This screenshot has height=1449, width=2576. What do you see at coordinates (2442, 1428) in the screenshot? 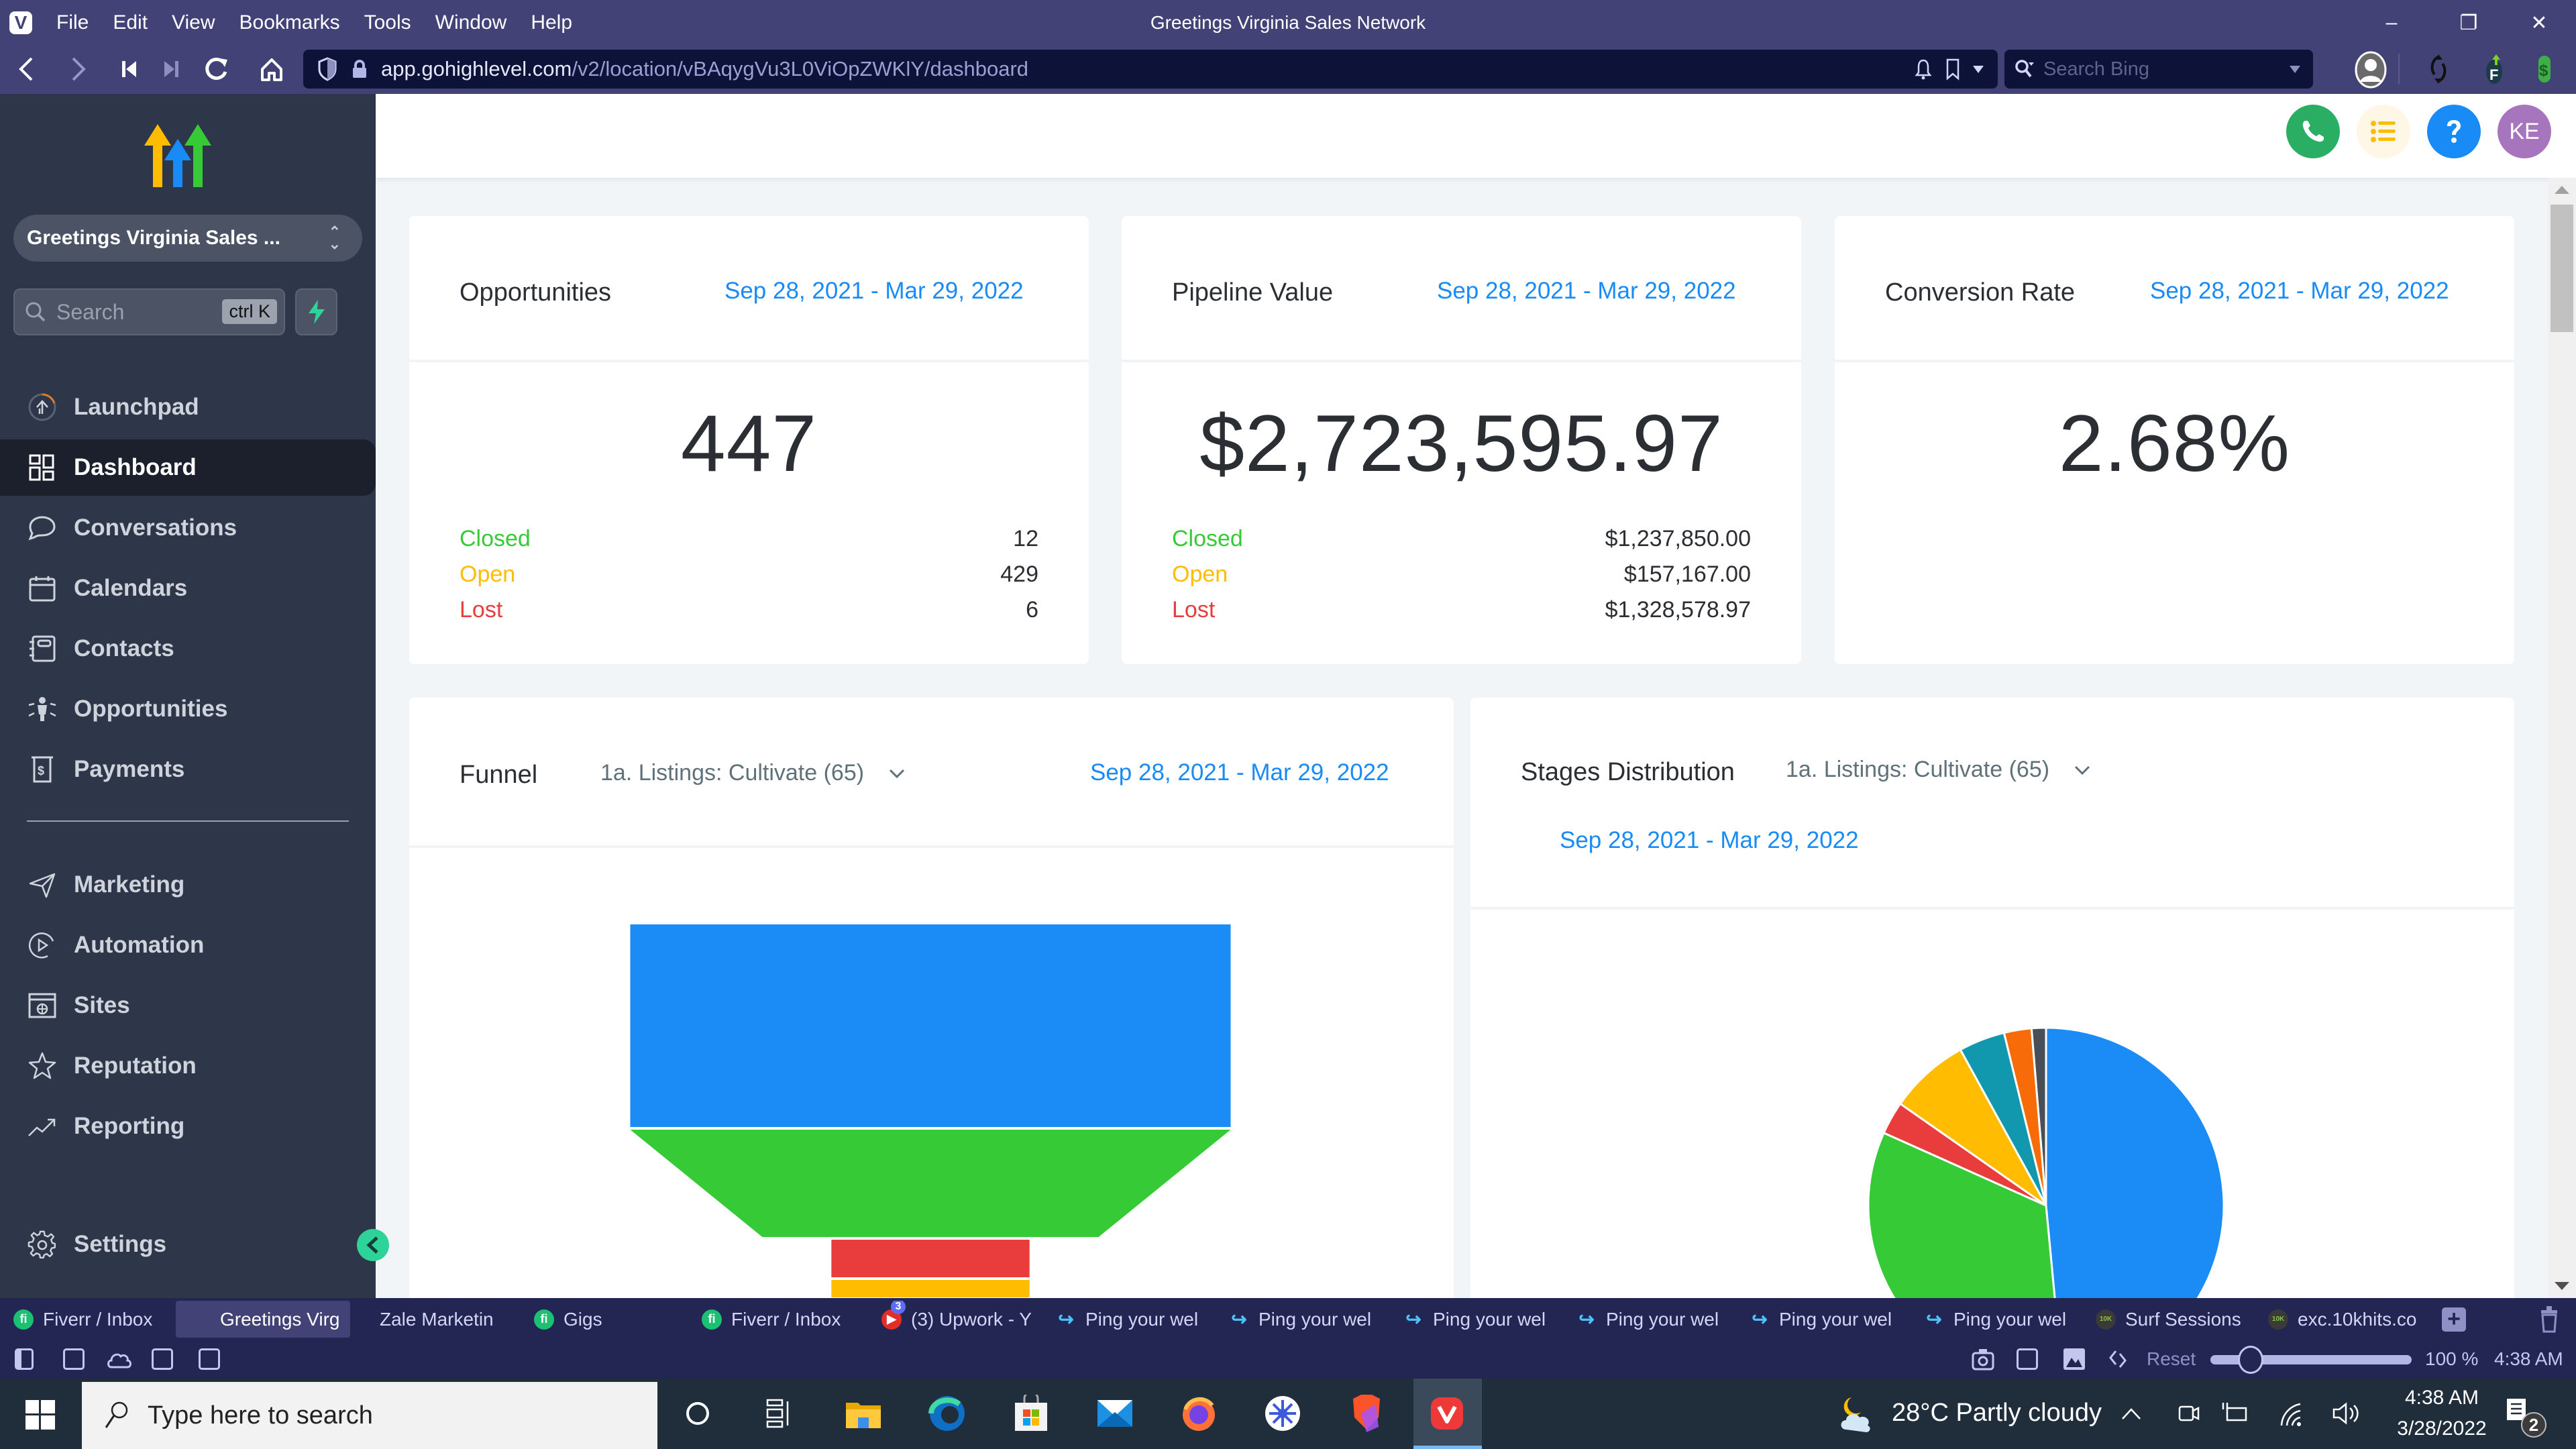
I see `taskbar-date: 3/28/2022` at bounding box center [2442, 1428].